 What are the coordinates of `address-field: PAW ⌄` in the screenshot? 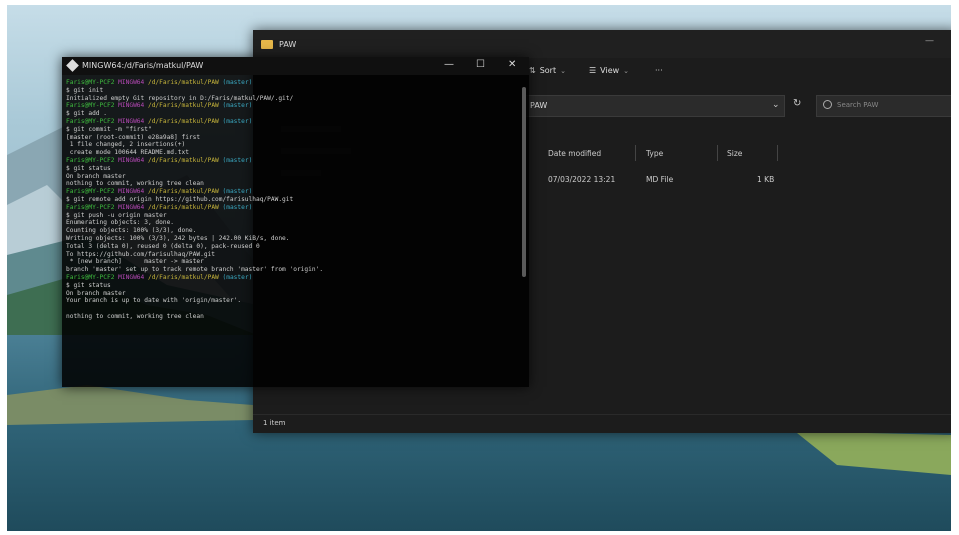 It's located at (654, 106).